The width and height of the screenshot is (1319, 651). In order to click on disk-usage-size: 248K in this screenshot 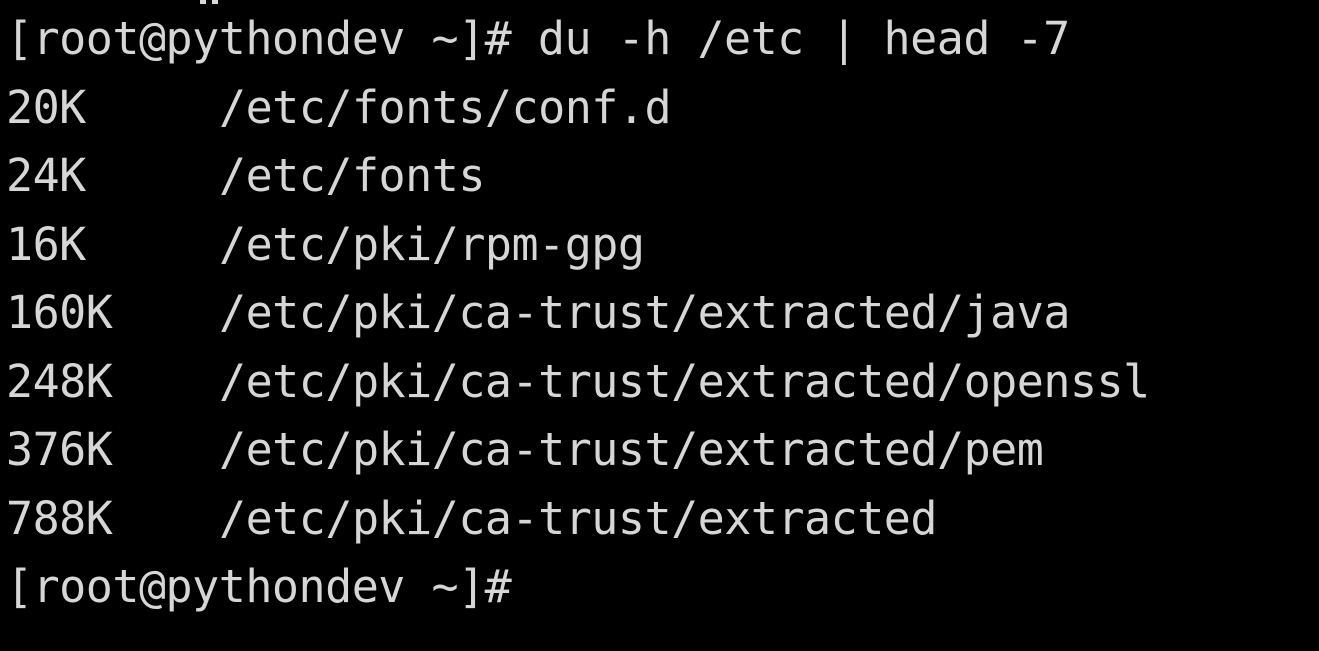, I will do `click(59, 381)`.